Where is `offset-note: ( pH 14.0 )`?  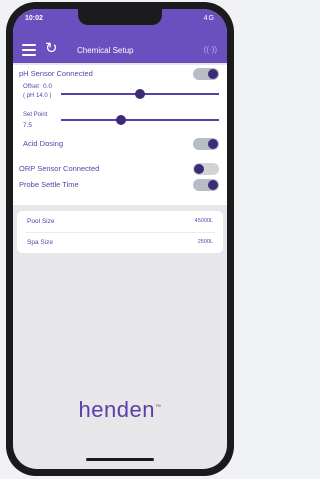
offset-note: ( pH 14.0 ) is located at coordinates (37, 96).